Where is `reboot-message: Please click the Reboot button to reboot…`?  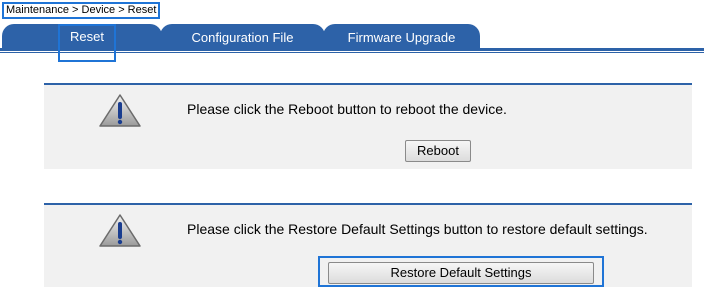 reboot-message: Please click the Reboot button to reboot… is located at coordinates (347, 109).